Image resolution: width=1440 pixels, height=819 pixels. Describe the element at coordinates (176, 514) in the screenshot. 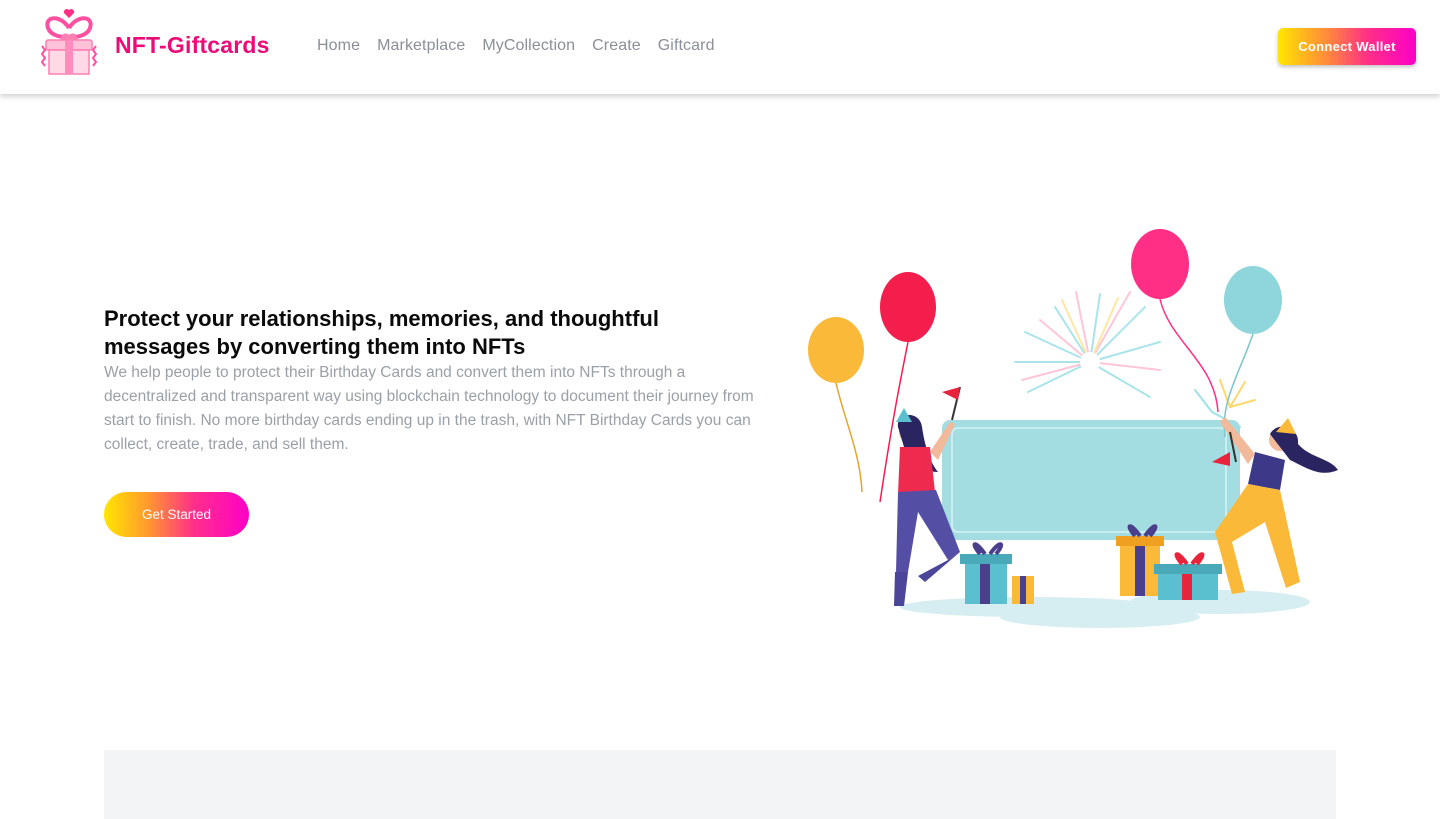

I see `get-started-button: Get Started` at that location.